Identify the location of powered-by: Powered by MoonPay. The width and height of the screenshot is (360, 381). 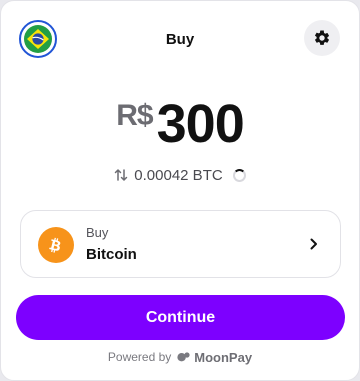
(180, 357).